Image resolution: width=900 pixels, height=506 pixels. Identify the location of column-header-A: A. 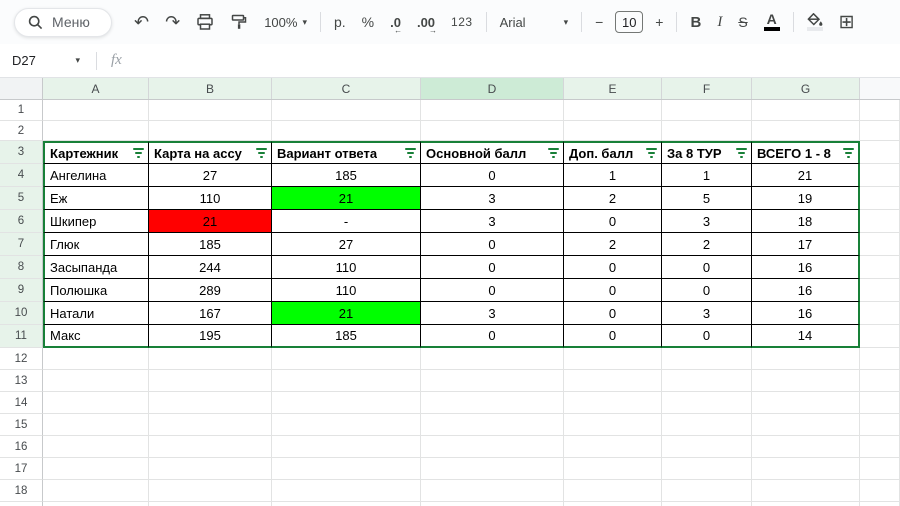
(96, 88).